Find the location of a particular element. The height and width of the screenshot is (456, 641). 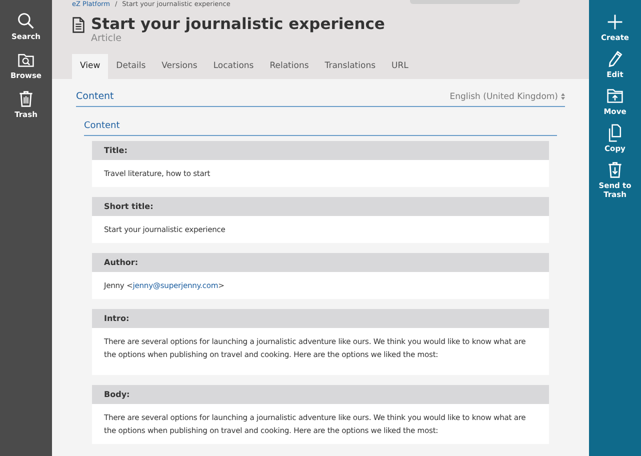

folder-arrow-icon is located at coordinates (615, 96).